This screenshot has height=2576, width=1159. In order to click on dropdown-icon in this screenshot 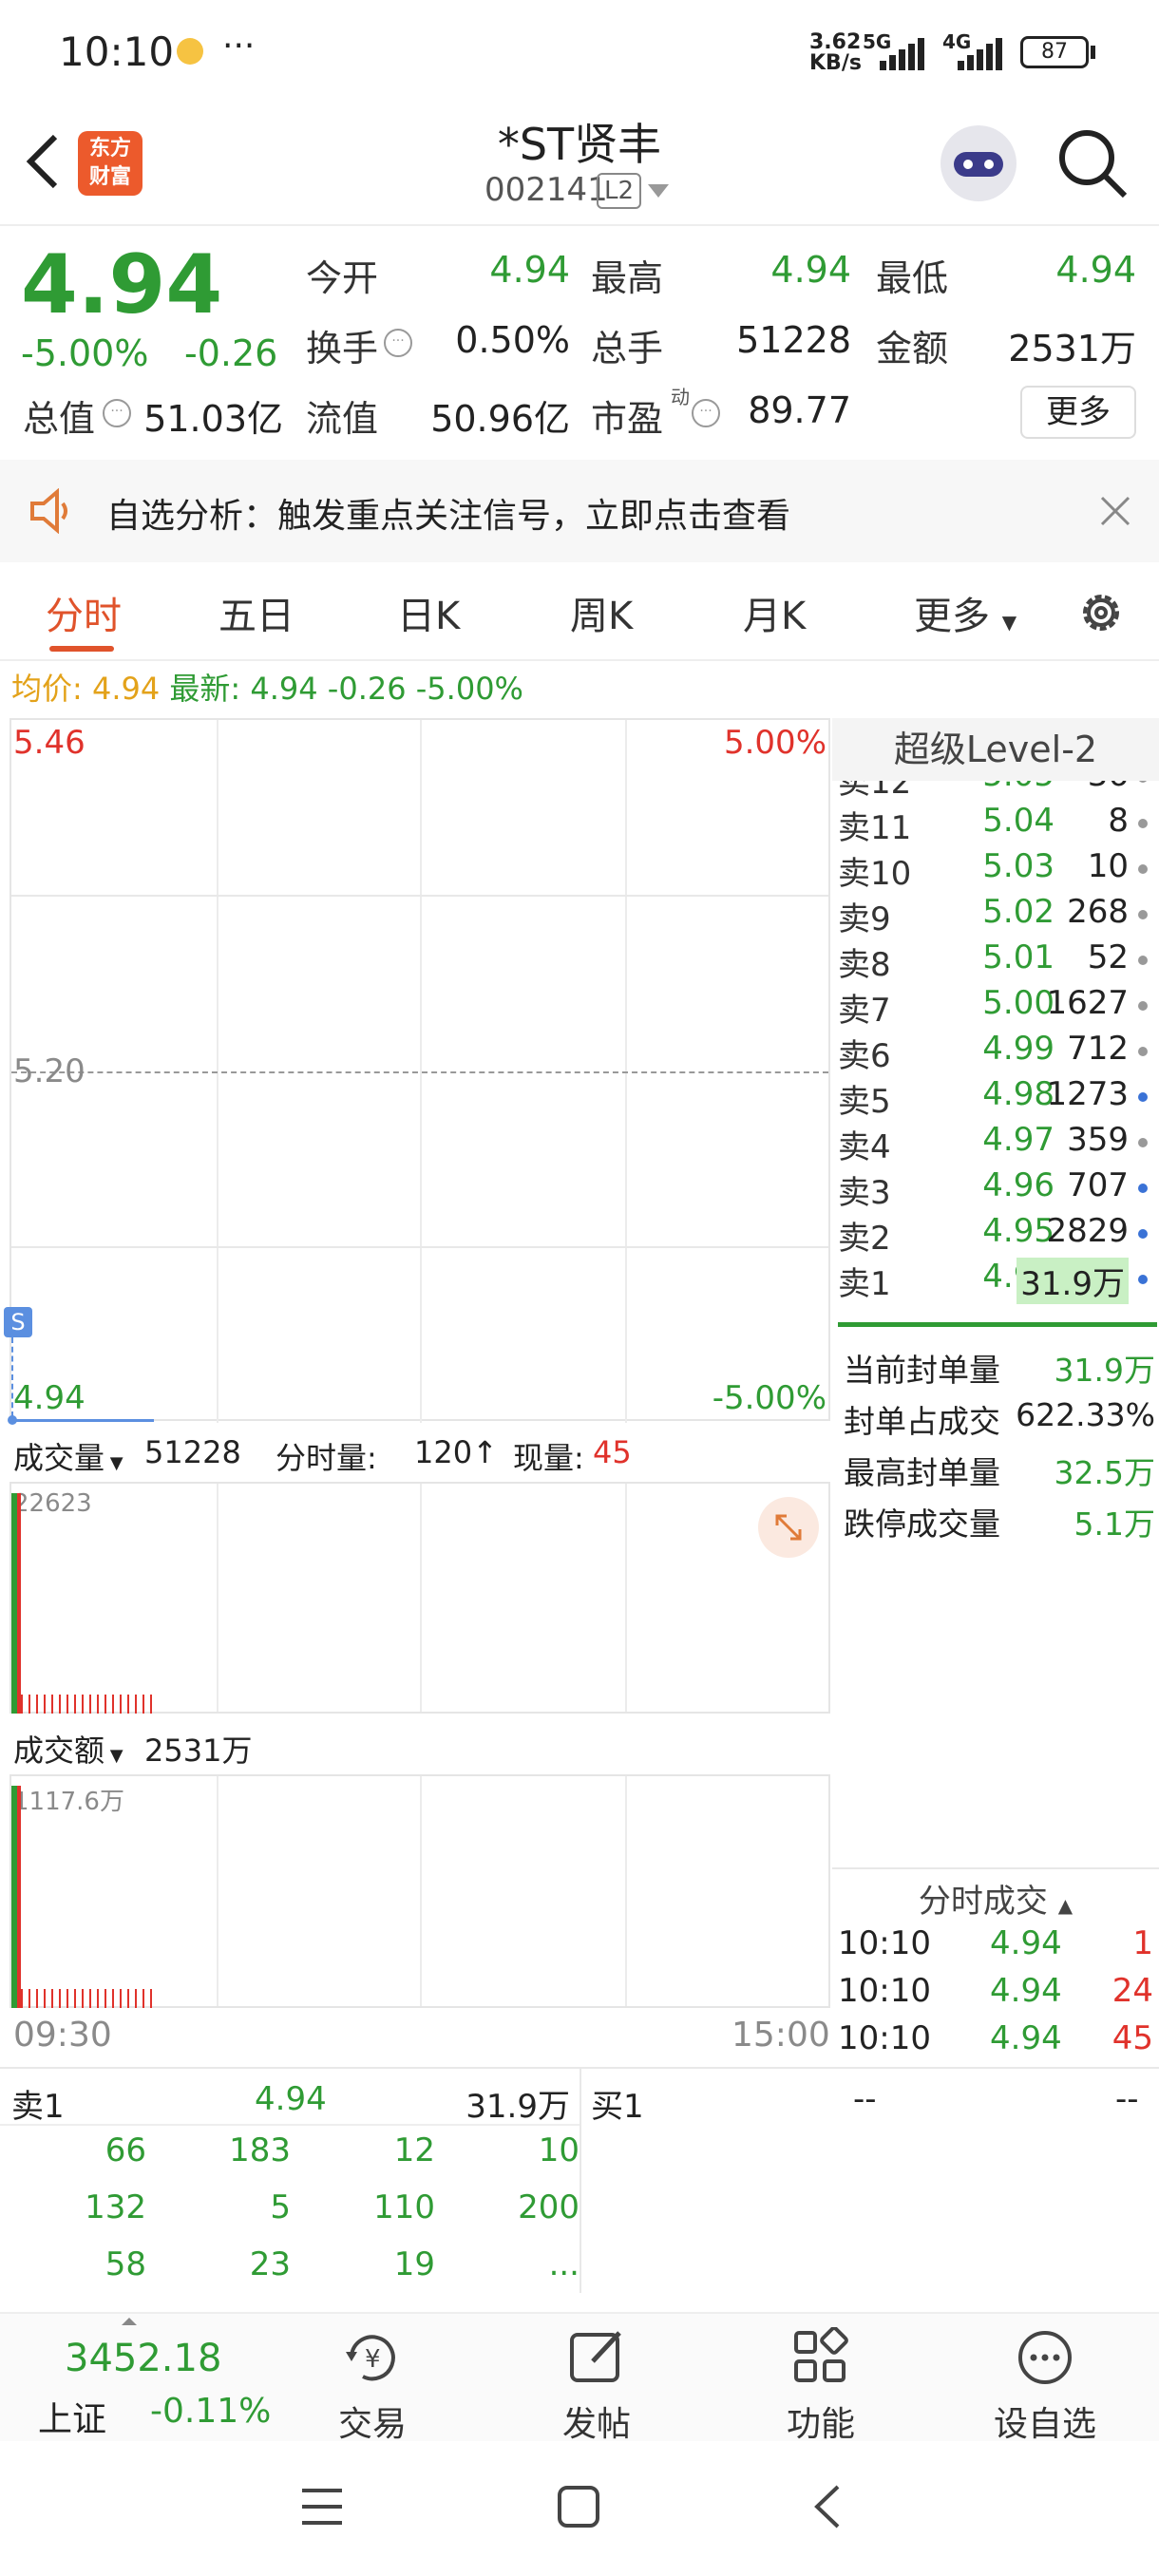, I will do `click(658, 191)`.